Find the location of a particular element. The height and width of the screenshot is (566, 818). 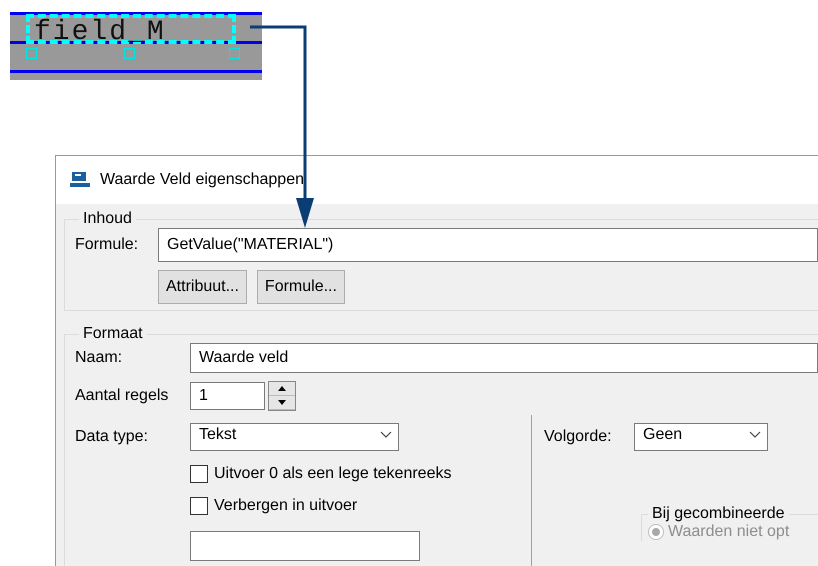

data-type-label: Data type: is located at coordinates (112, 437).